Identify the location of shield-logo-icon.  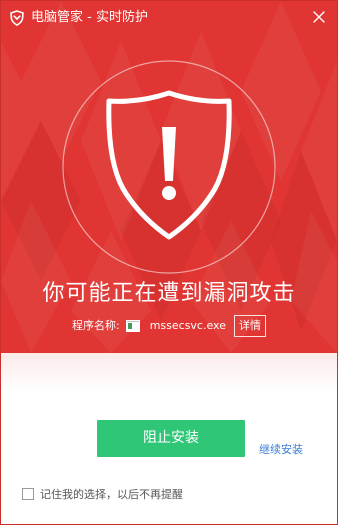
(17, 18).